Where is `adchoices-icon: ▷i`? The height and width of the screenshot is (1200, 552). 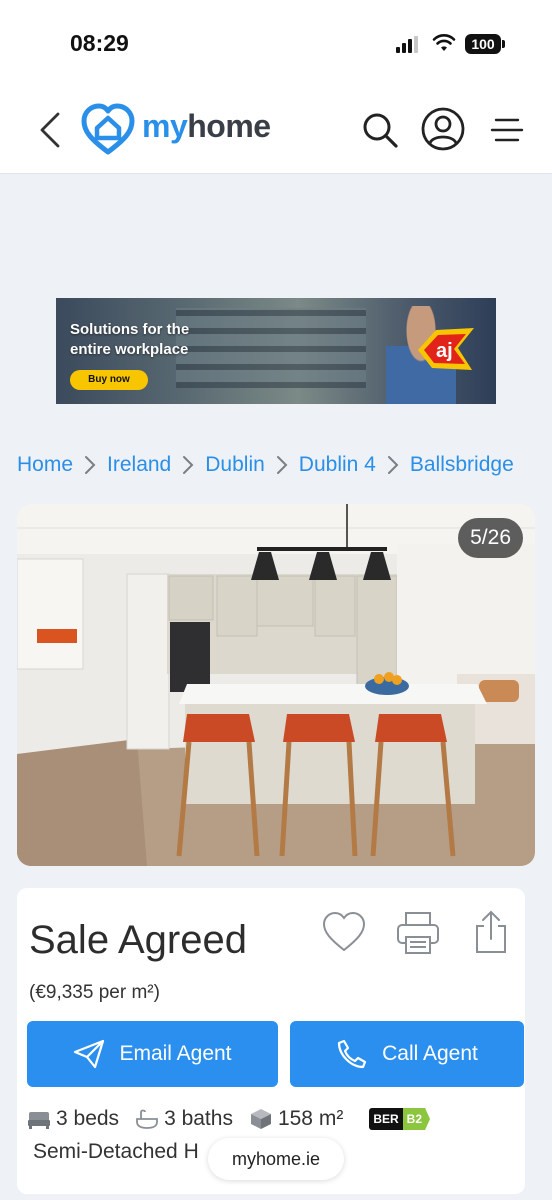 adchoices-icon: ▷i is located at coordinates (484, 299).